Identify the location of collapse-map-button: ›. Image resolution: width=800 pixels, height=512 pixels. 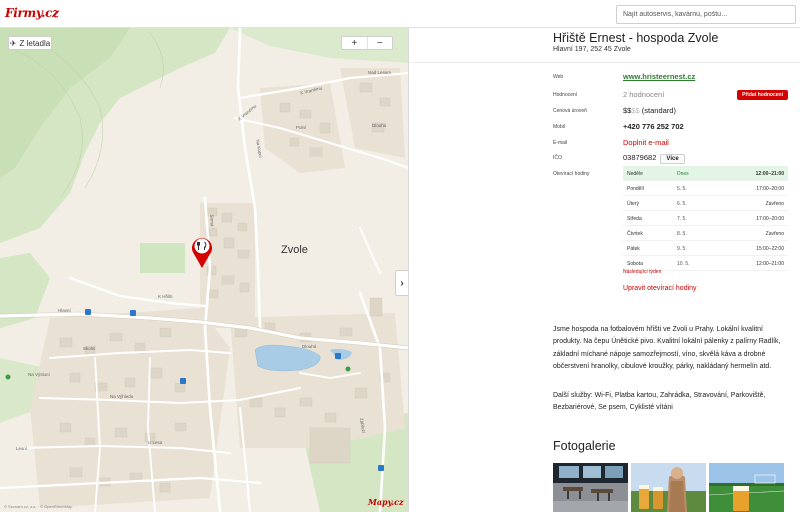
(401, 283).